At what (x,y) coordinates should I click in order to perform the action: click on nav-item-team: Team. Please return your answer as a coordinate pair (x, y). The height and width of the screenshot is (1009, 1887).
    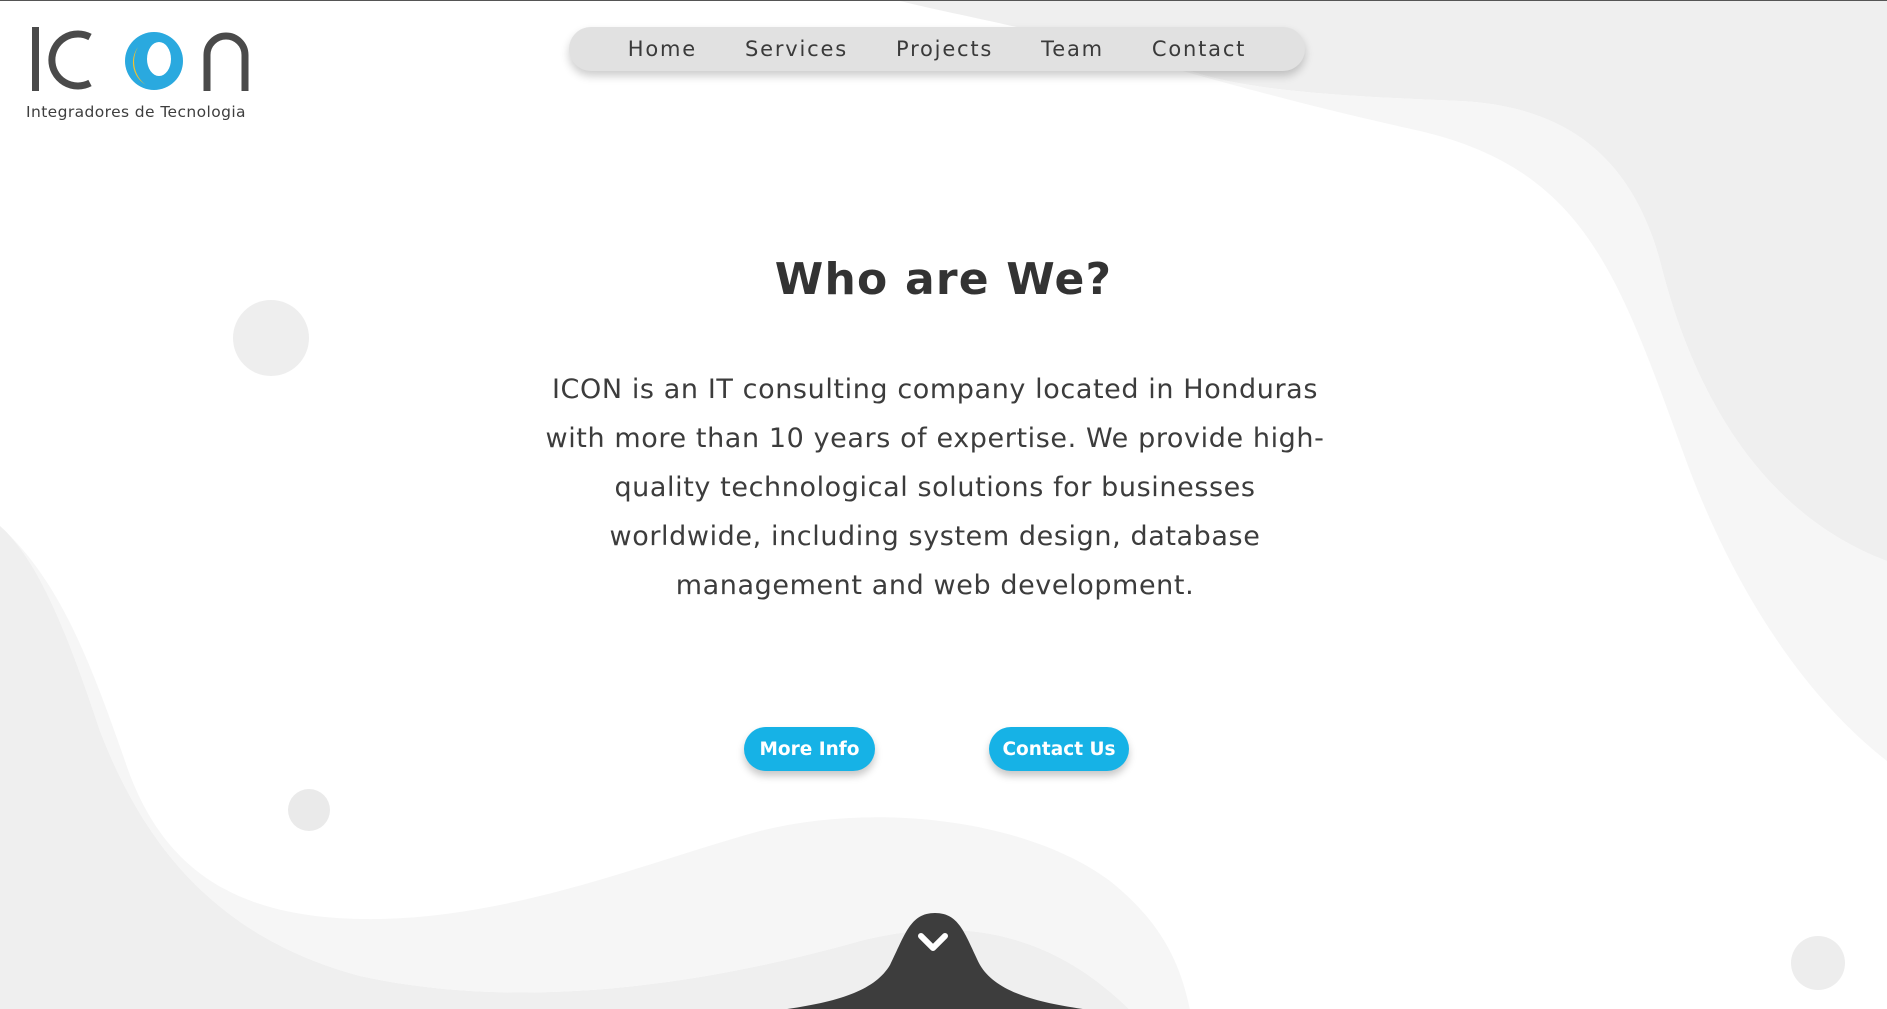
    Looking at the image, I should click on (1072, 49).